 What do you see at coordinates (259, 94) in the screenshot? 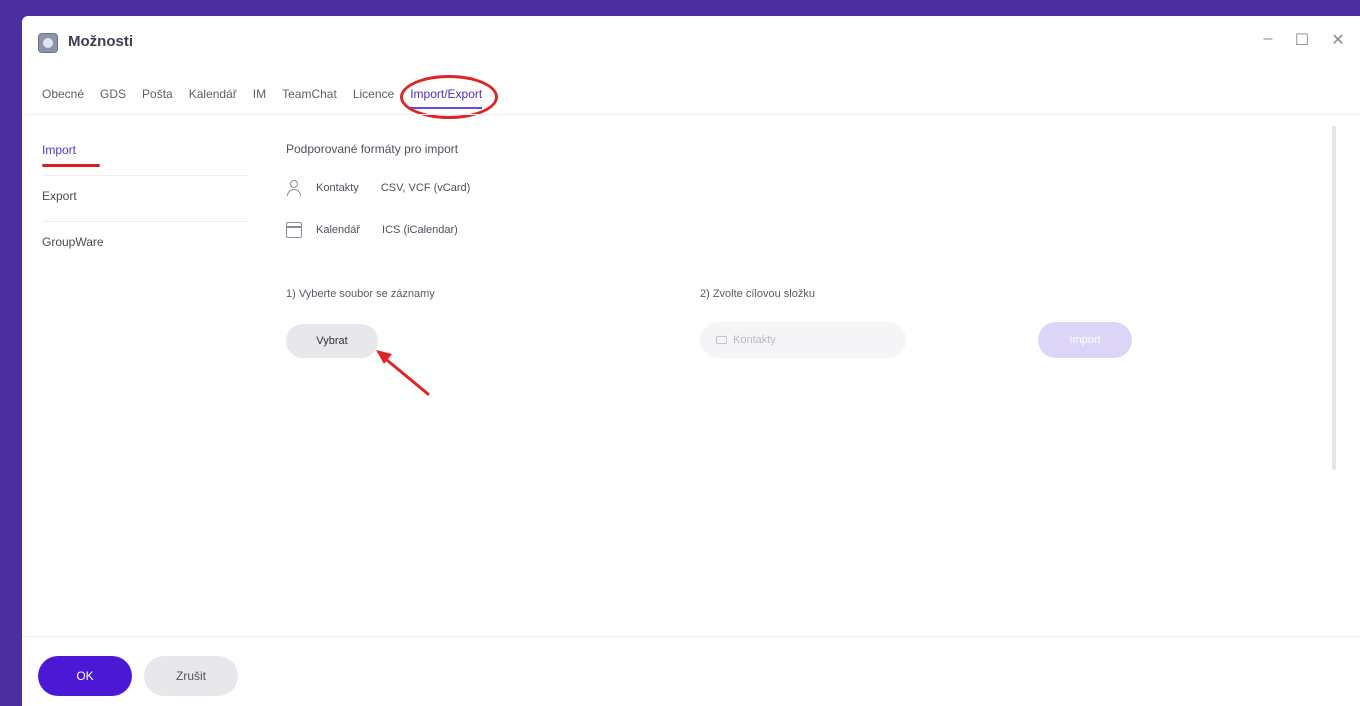
I see `tab-im: IM` at bounding box center [259, 94].